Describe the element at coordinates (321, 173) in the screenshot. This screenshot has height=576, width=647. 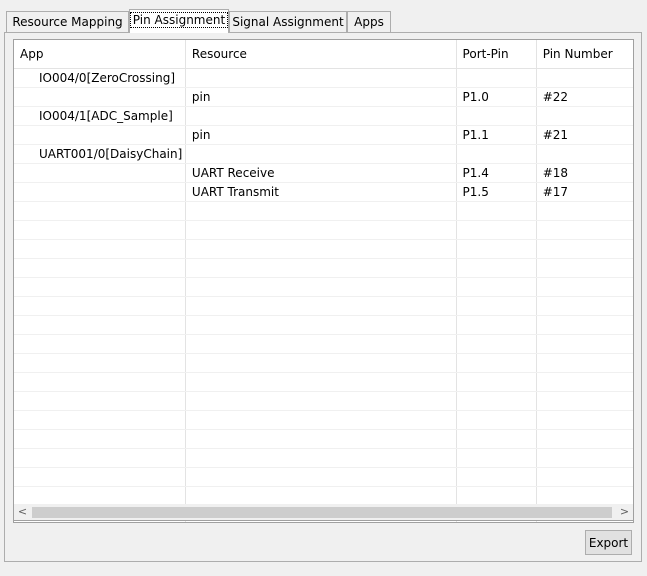
I see `cell-resource: UART Receive` at that location.